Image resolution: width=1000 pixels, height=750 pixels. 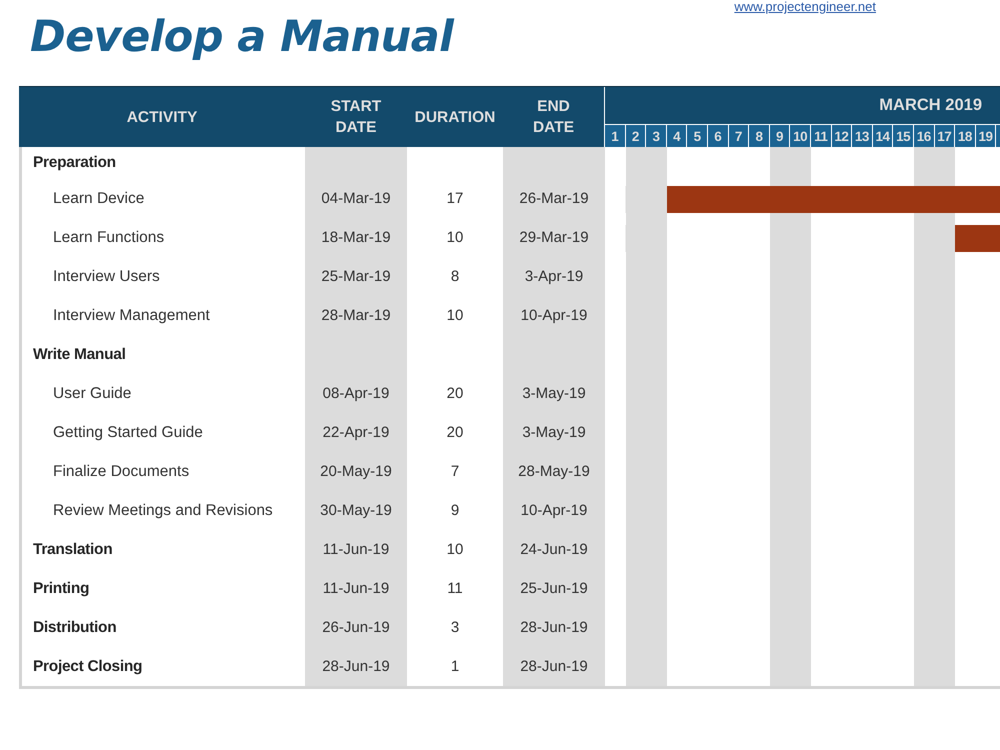 What do you see at coordinates (554, 117) in the screenshot?
I see `column-header: END DATE` at bounding box center [554, 117].